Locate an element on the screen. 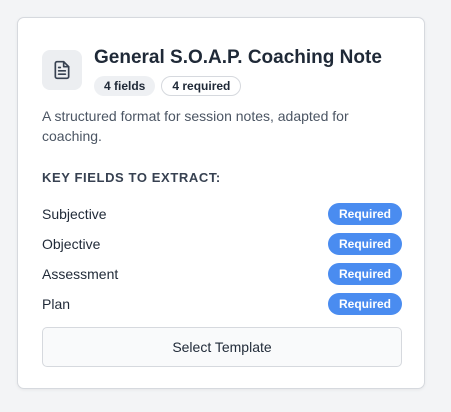 This screenshot has height=412, width=451. select-template-button: Select Template is located at coordinates (222, 347).